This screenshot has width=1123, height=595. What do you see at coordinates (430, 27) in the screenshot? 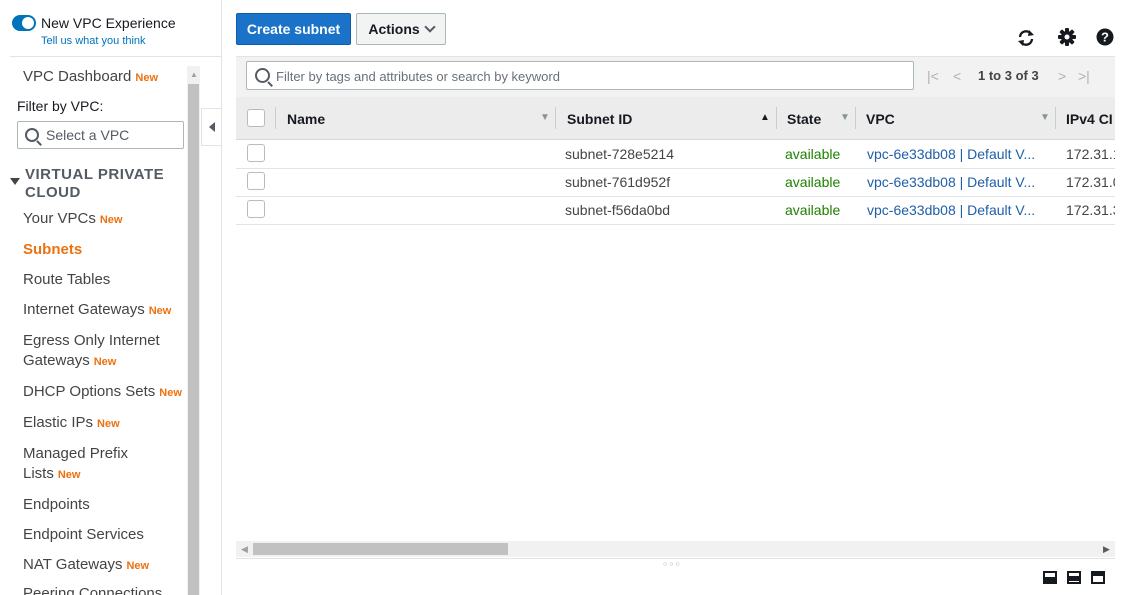
I see `chevron-down-icon` at bounding box center [430, 27].